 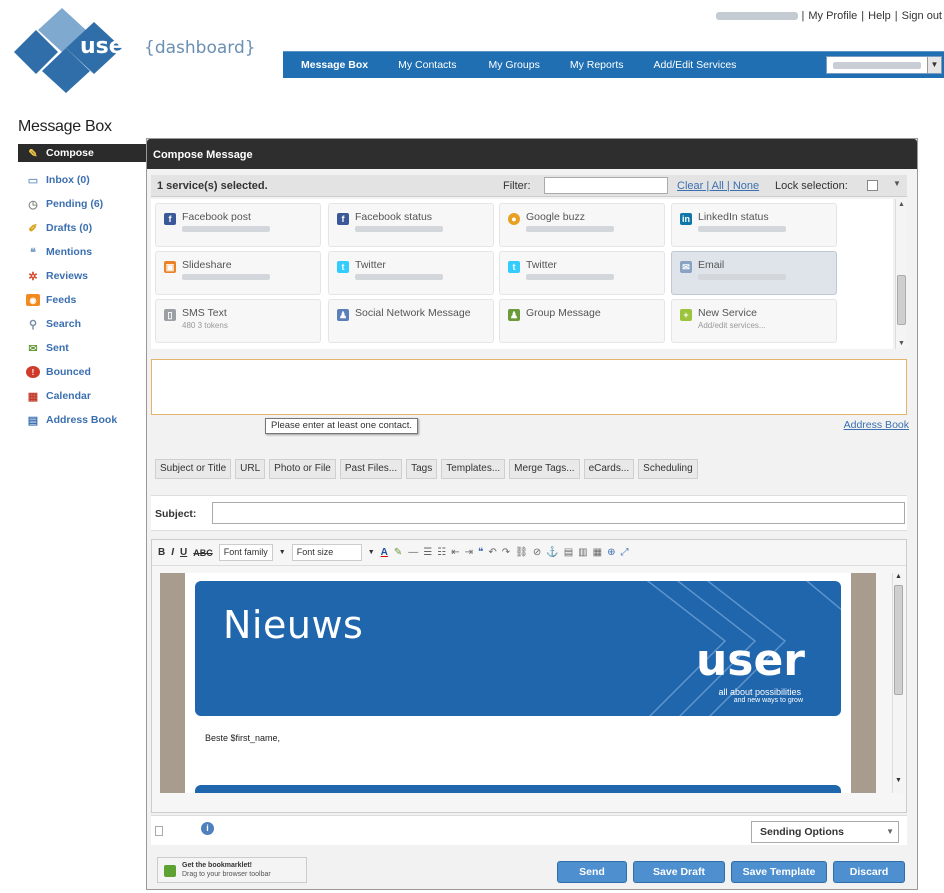 I want to click on strikethrough-button: ABC, so click(x=203, y=553).